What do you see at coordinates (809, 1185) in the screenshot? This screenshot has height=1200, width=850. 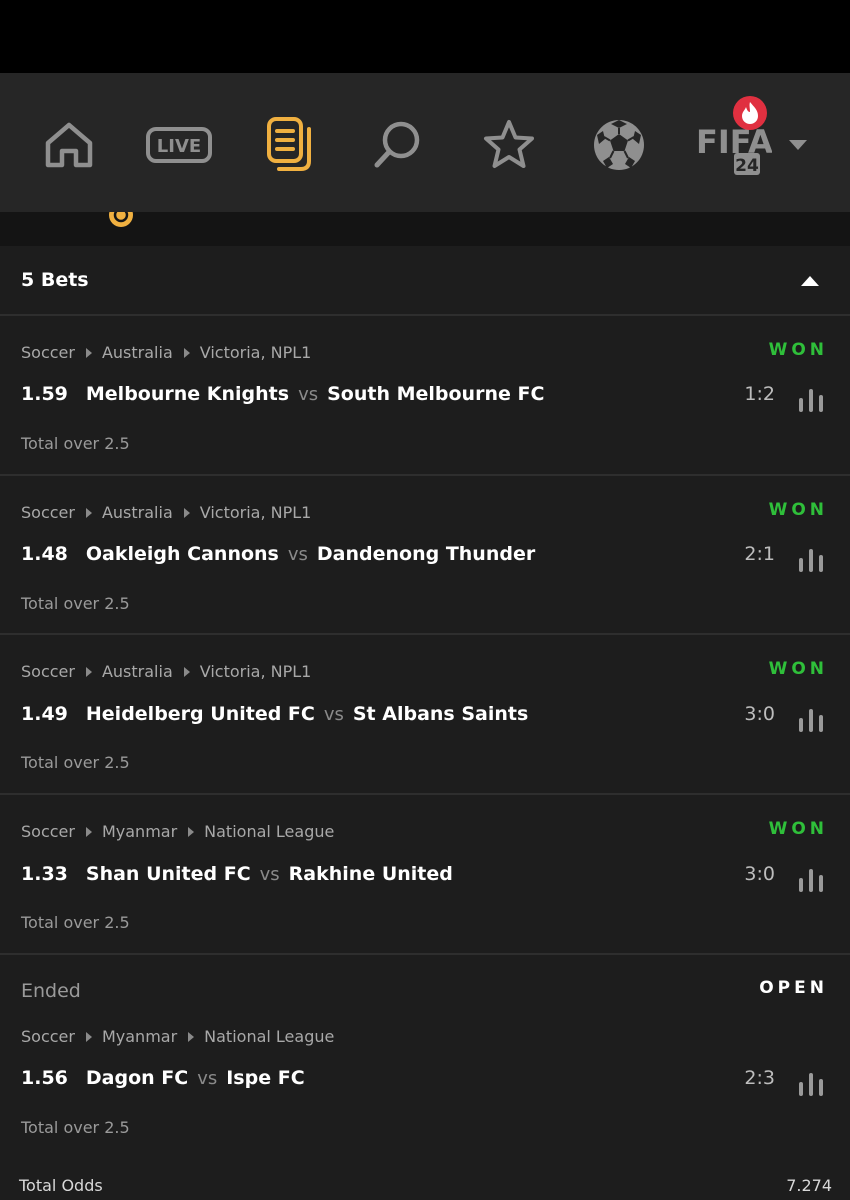 I see `total-odds-value: 7.274` at bounding box center [809, 1185].